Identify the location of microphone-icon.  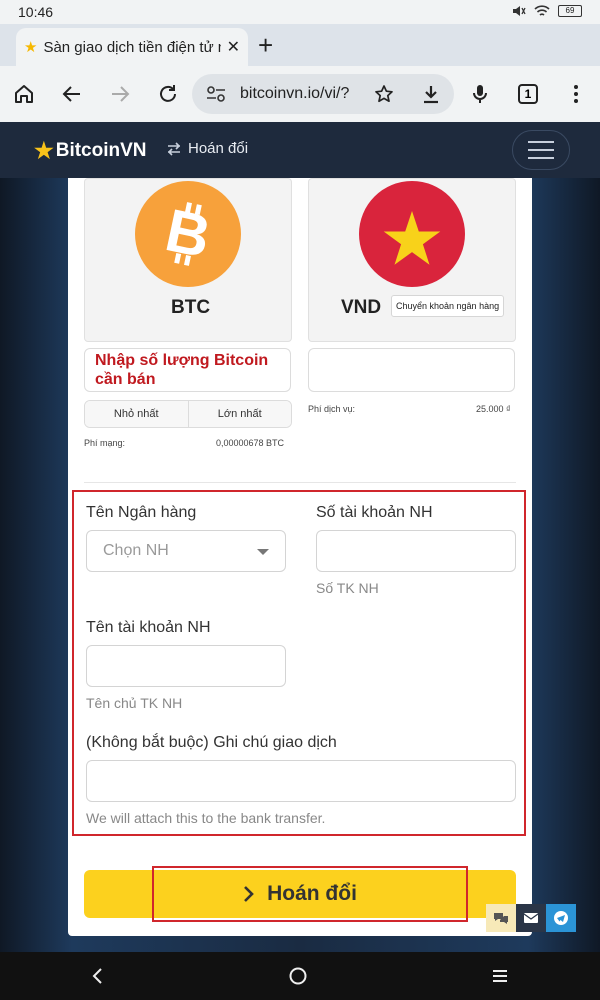
(480, 94).